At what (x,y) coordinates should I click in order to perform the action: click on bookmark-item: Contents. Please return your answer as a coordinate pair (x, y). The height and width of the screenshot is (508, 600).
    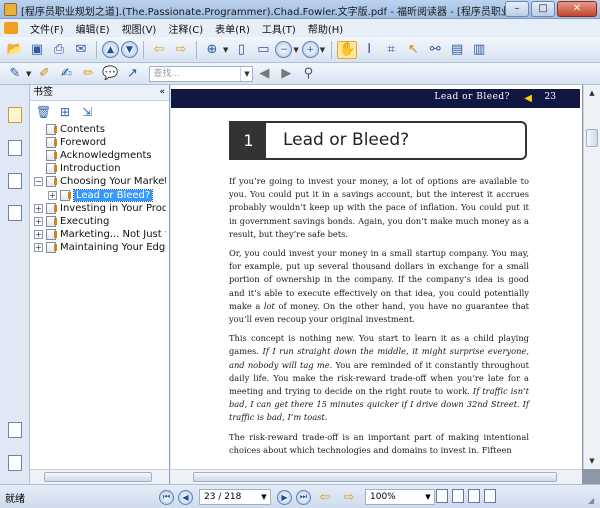
    Looking at the image, I should click on (69, 129).